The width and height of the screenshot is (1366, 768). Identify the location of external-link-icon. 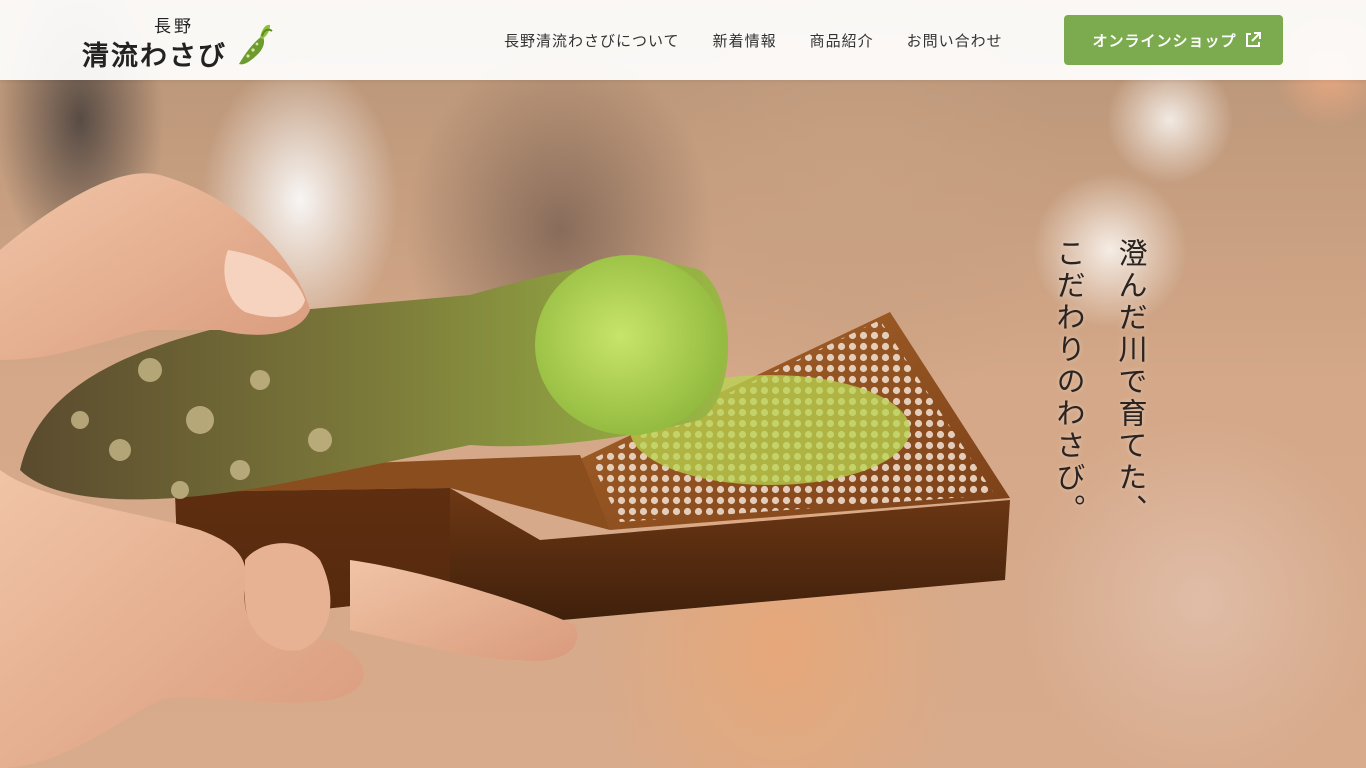
(1253, 40).